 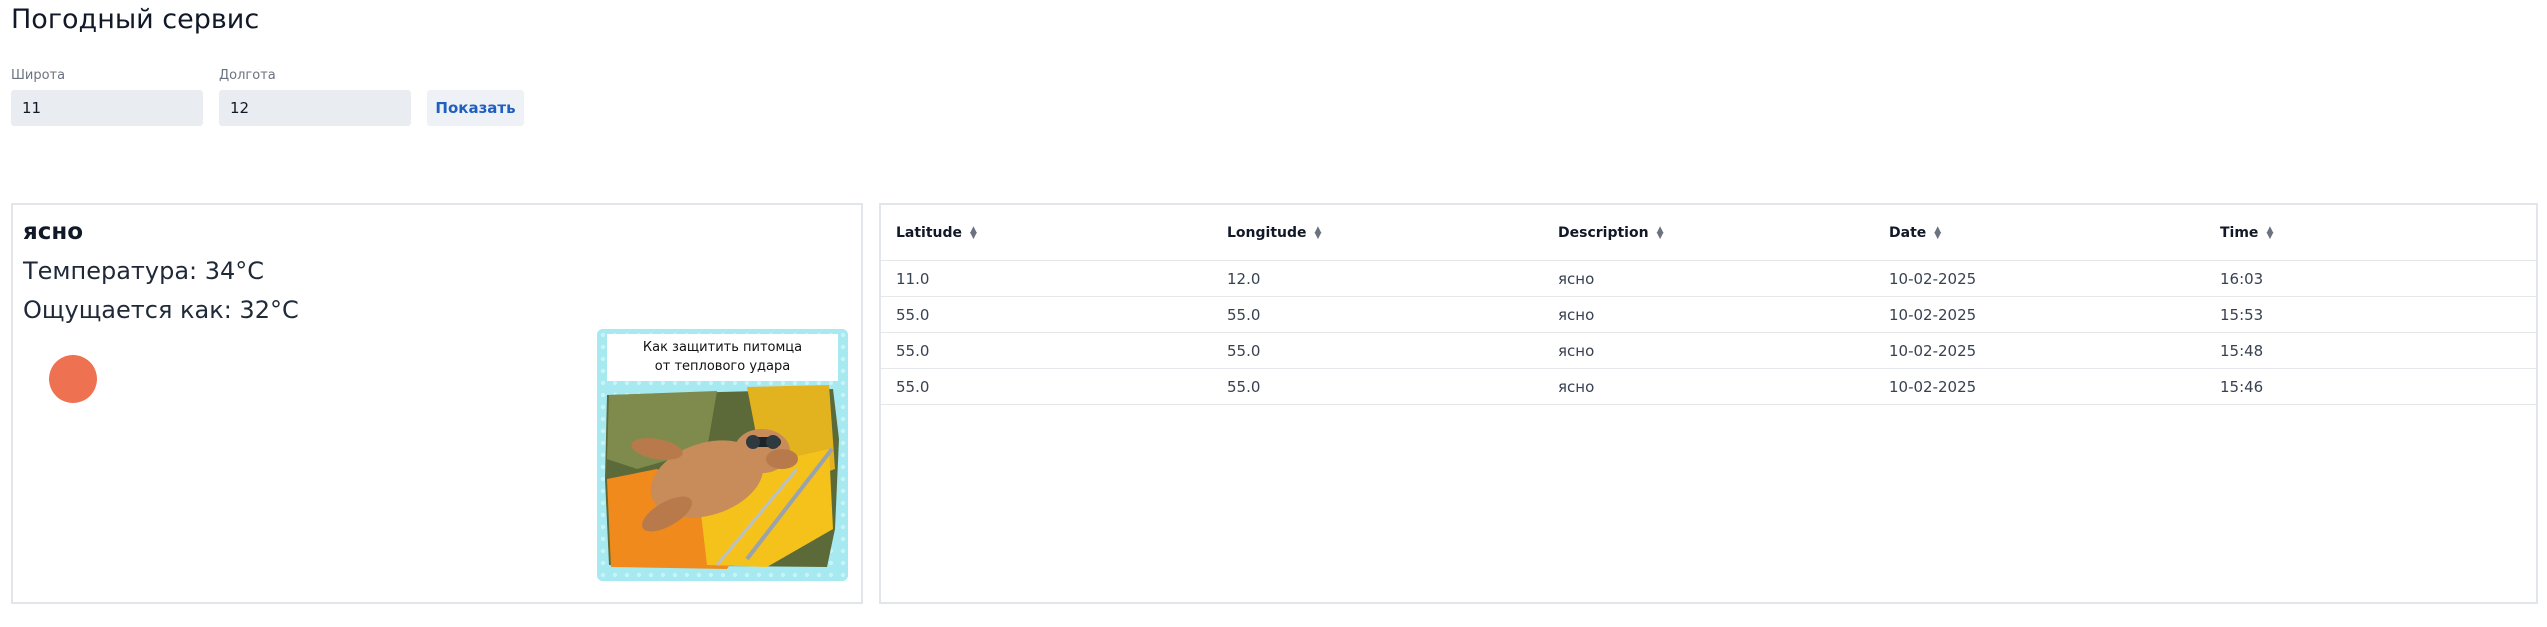 I want to click on column-header-description: Description ▲ ▼, so click(x=1708, y=233).